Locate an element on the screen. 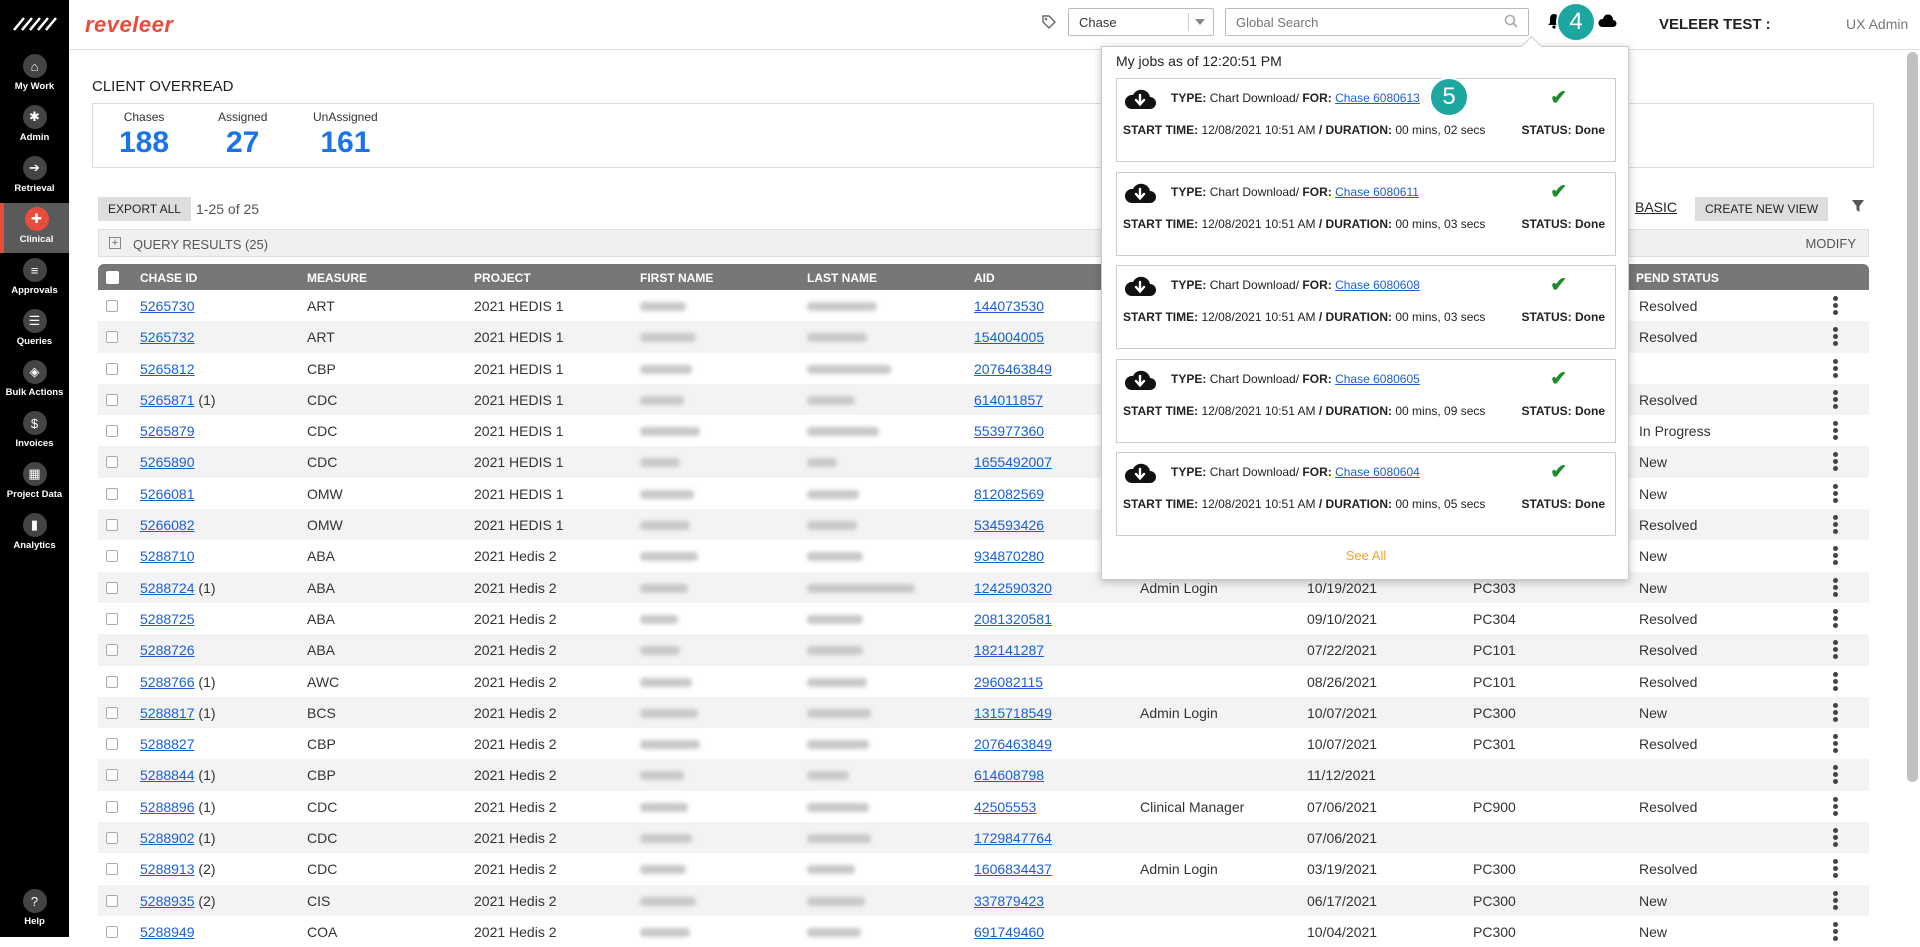 The height and width of the screenshot is (947, 1920). sidebar-item-analytics: ▮ Analytics is located at coordinates (34, 534).